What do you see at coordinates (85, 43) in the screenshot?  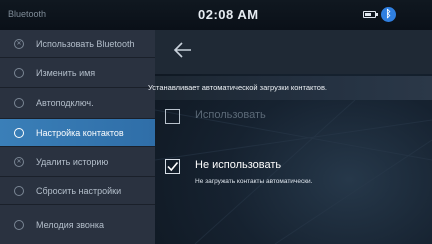 I see `sidebar-item-label: Использовать Bluetooth` at bounding box center [85, 43].